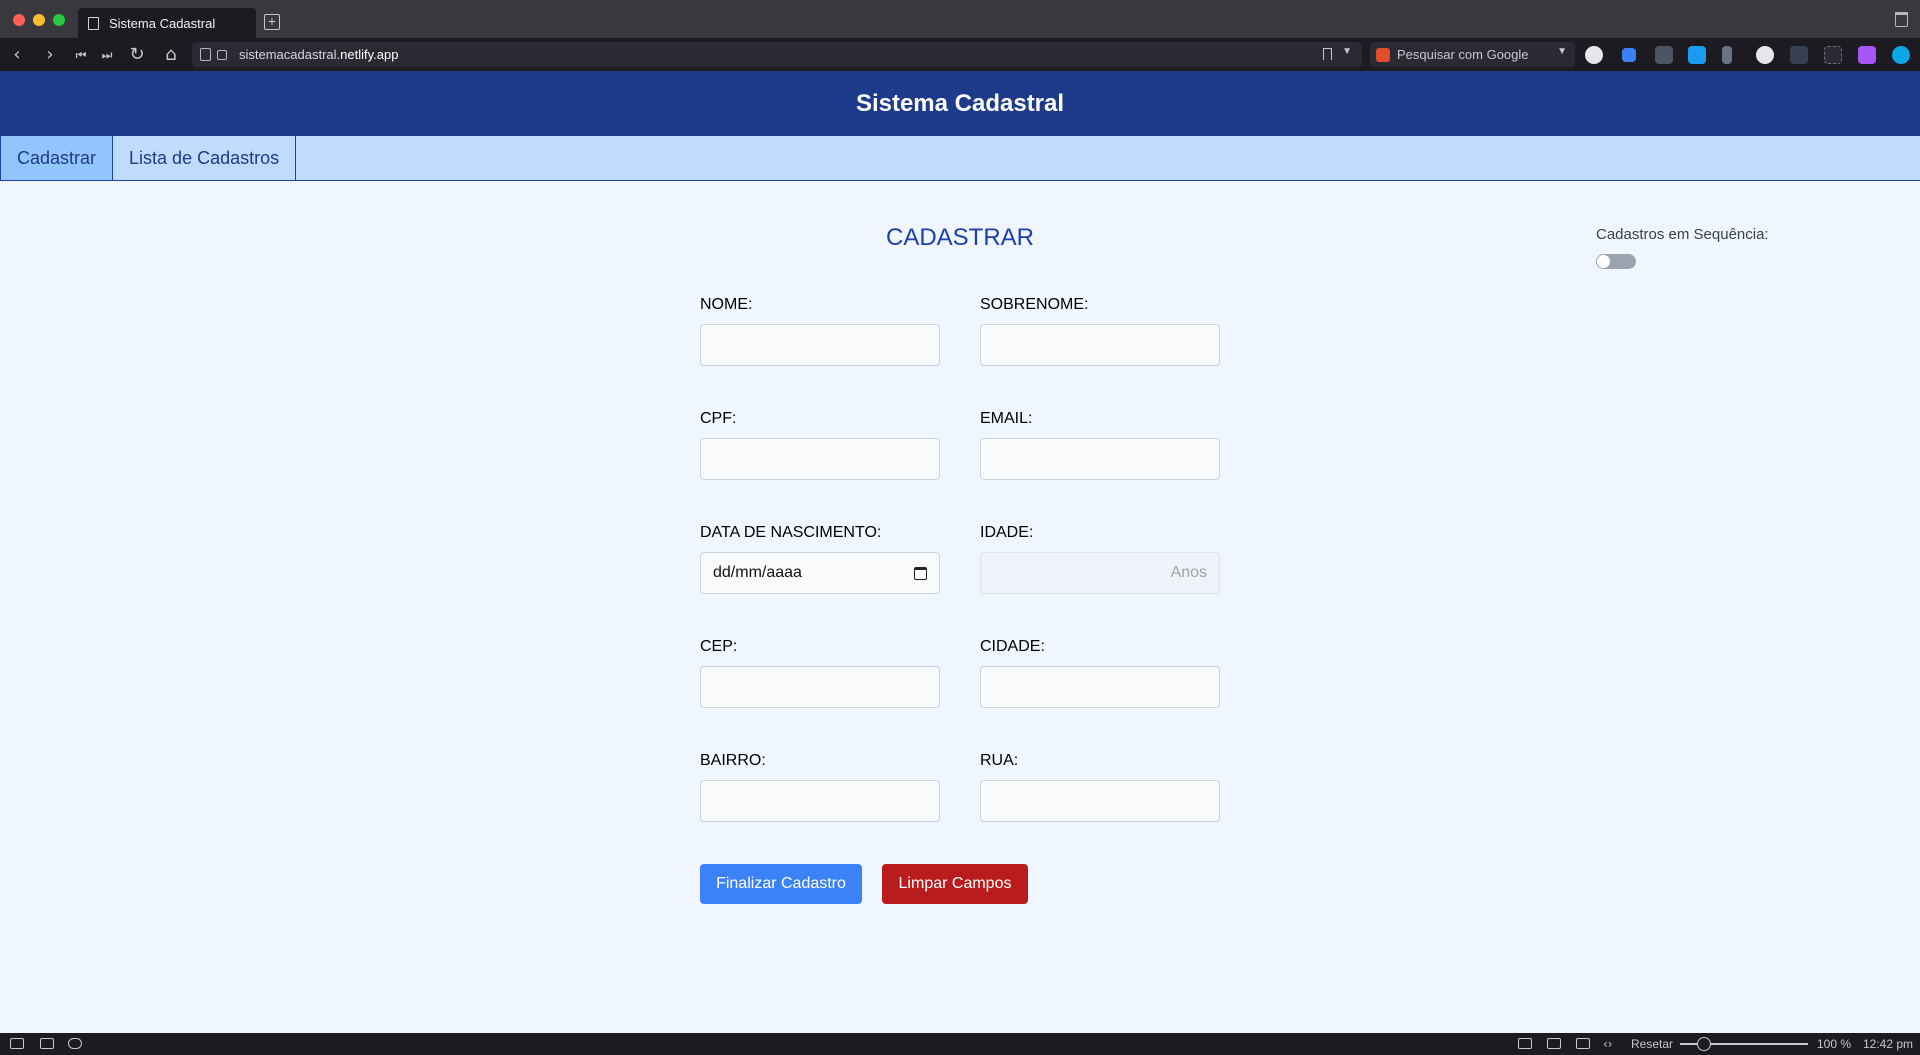  What do you see at coordinates (960, 237) in the screenshot?
I see `form-title: CADASTRAR` at bounding box center [960, 237].